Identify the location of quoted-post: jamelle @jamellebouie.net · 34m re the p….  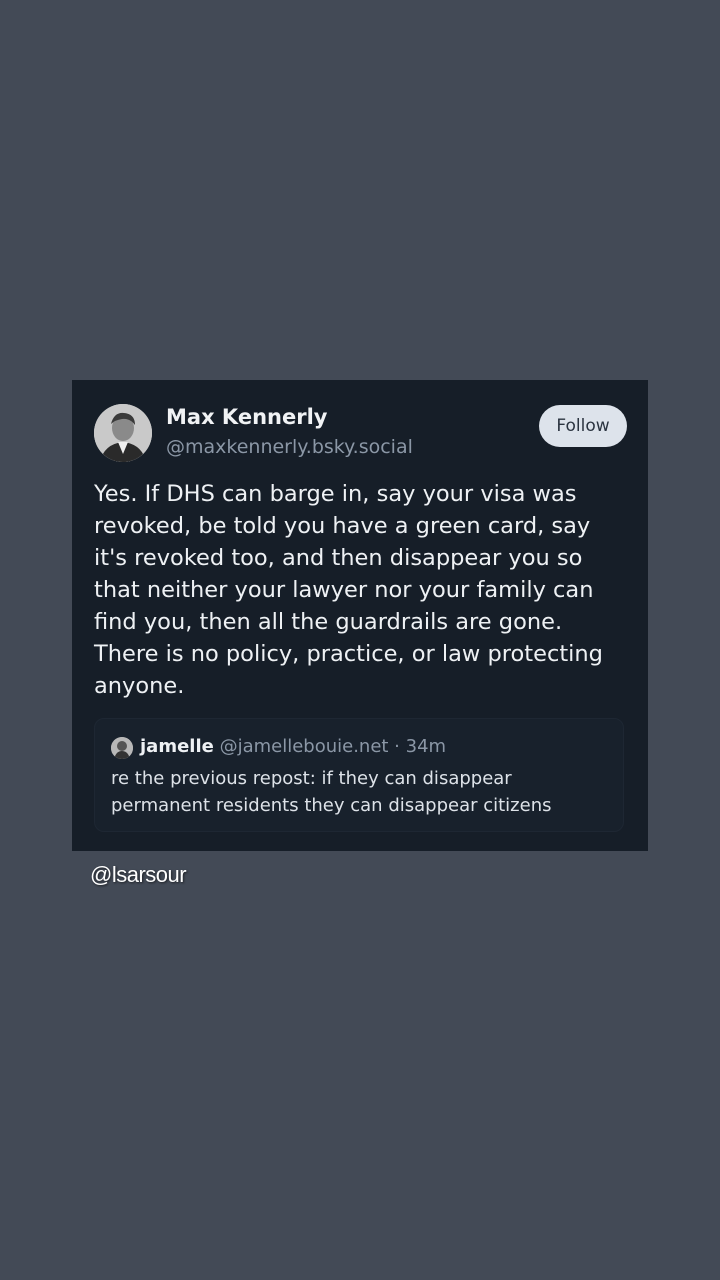
(359, 775).